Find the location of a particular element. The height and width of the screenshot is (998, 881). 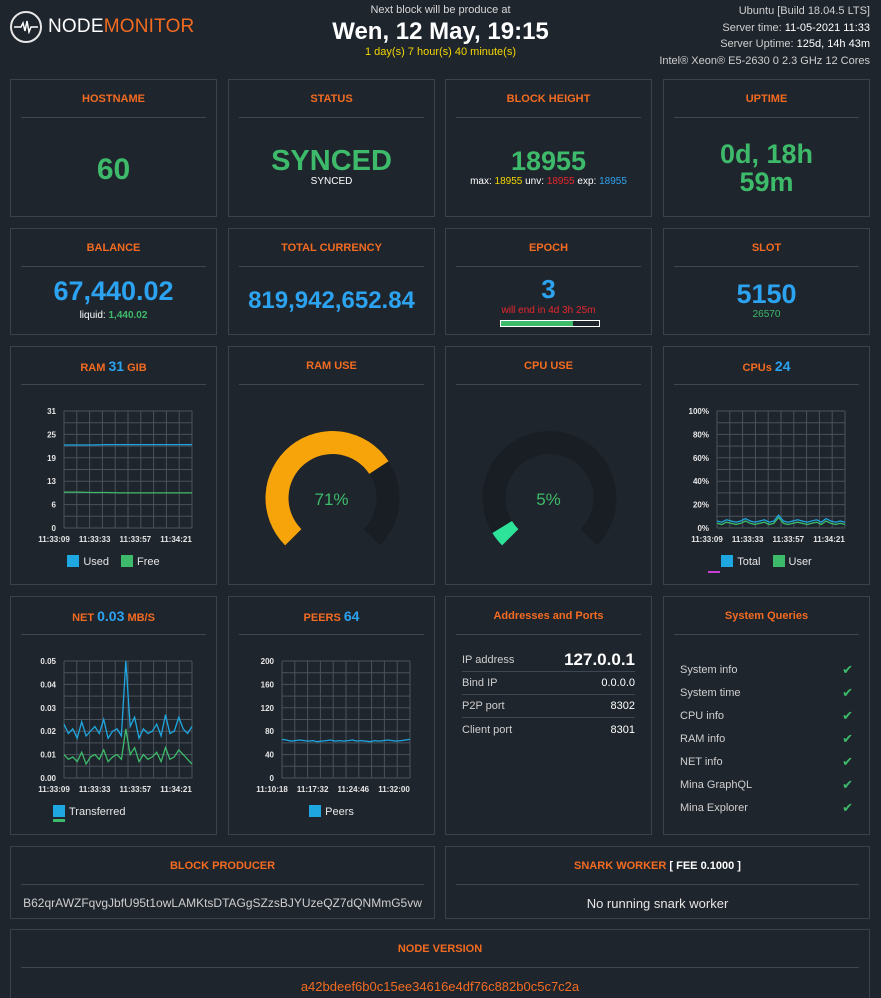

total-currency-card: TOTAL CURRENCY 819,942,652.84 is located at coordinates (331, 281).